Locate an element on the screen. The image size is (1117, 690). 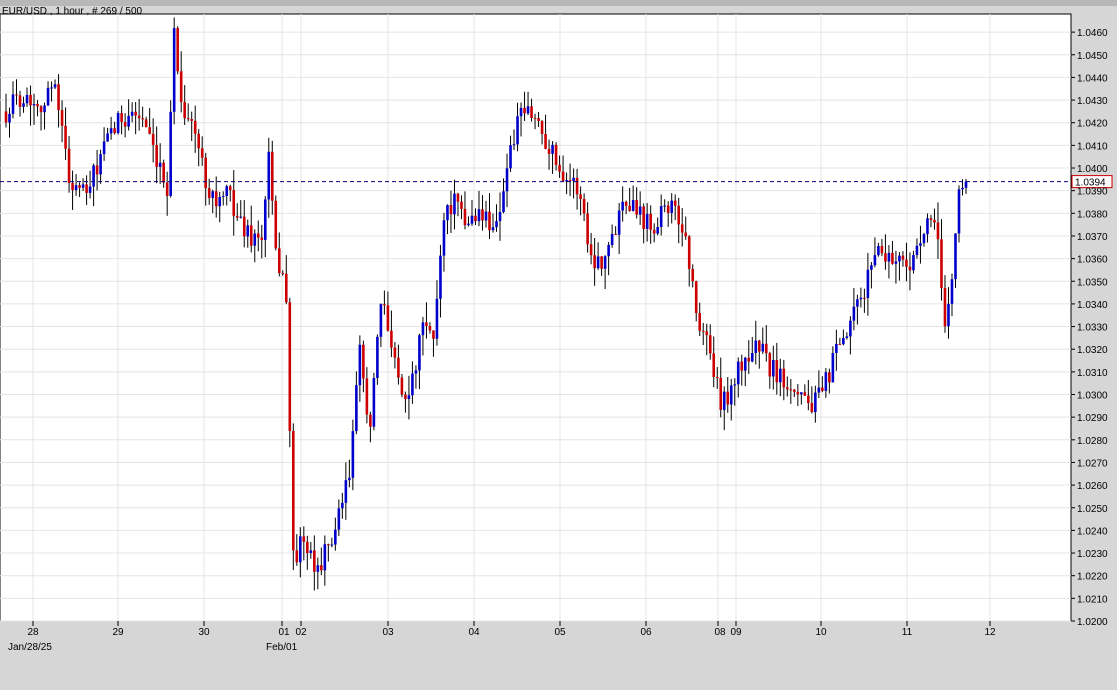
y-tick-label: 1.0310 is located at coordinates (1092, 373).